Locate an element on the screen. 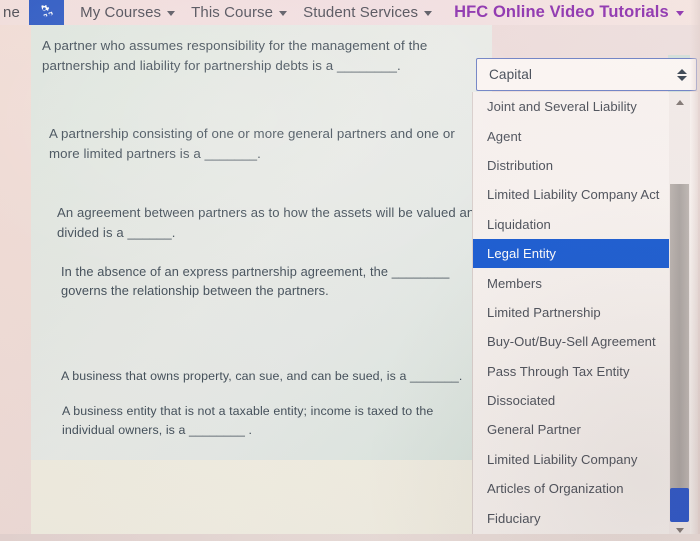 The height and width of the screenshot is (541, 700). answer-select-selected-value: Capital is located at coordinates (511, 74).